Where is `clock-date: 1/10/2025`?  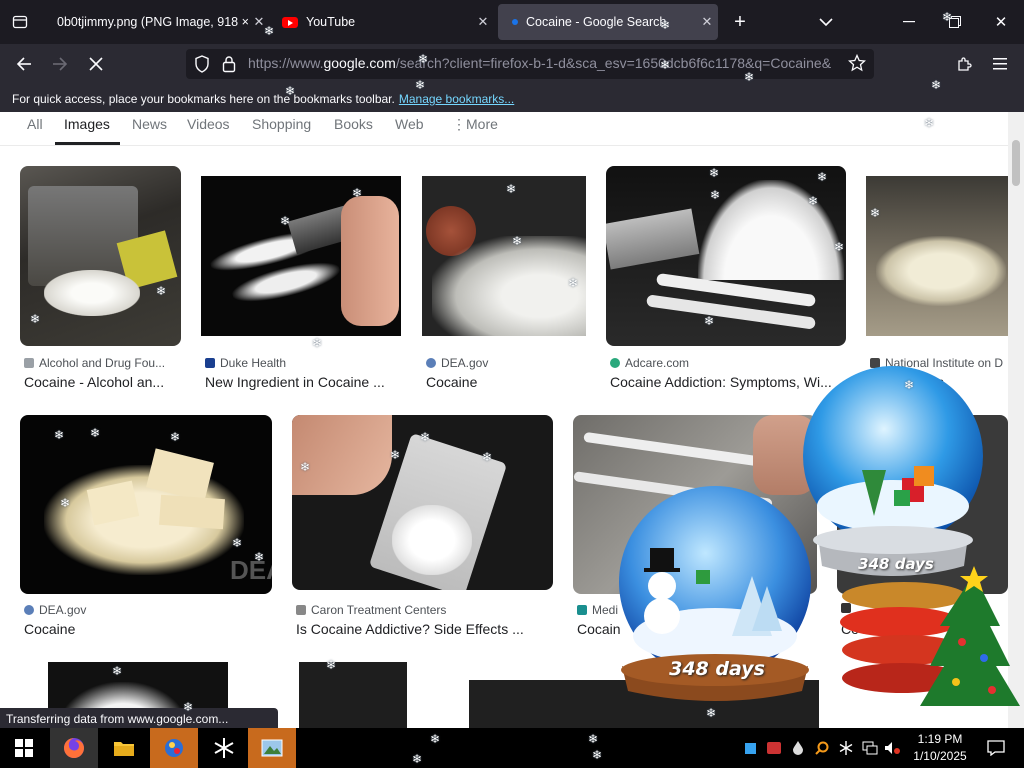 clock-date: 1/10/2025 is located at coordinates (940, 756).